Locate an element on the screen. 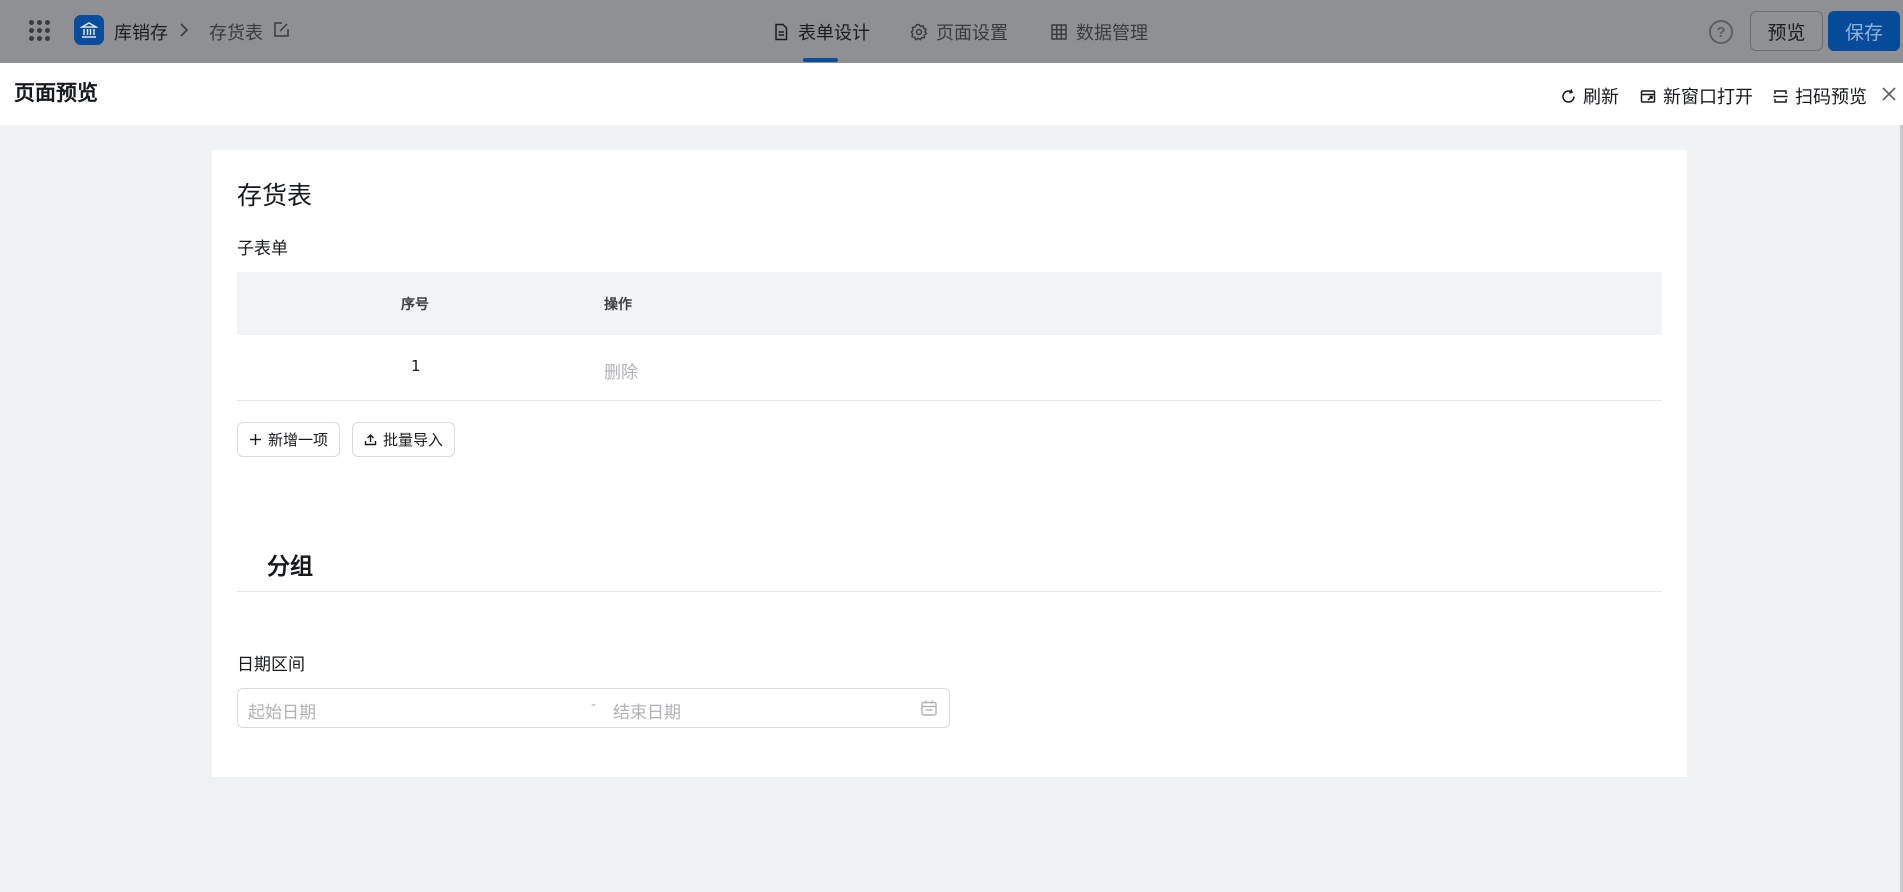 The width and height of the screenshot is (1903, 892). document-icon is located at coordinates (781, 32).